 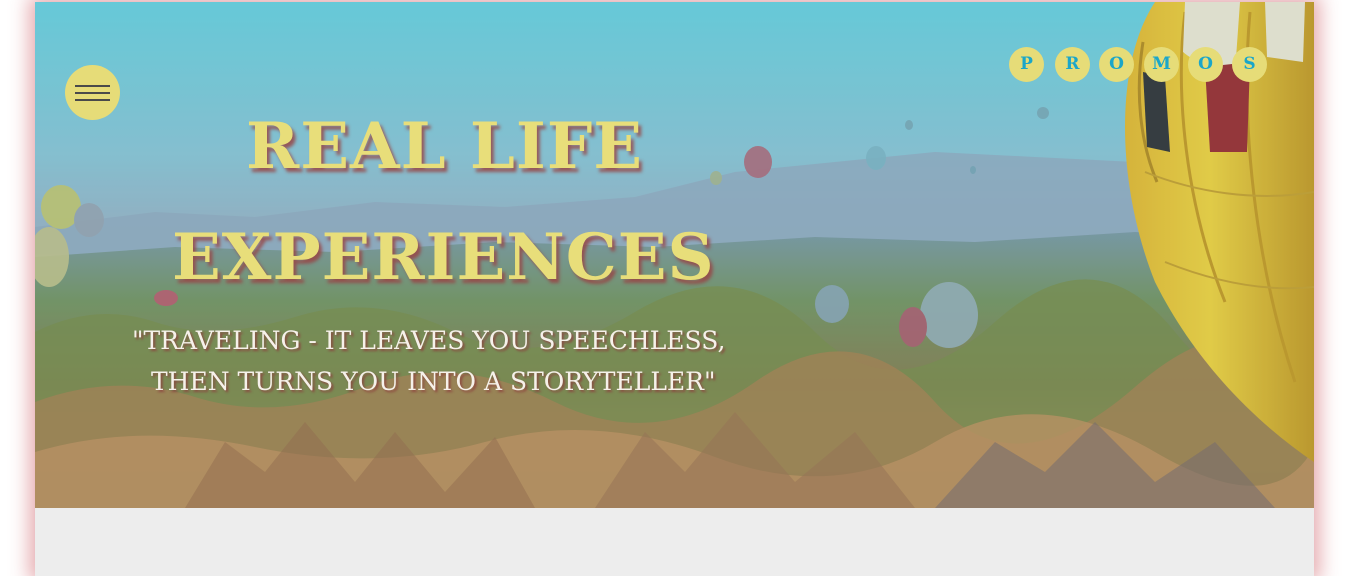 What do you see at coordinates (445, 146) in the screenshot?
I see `hero-title-line-1: REAL LIFE` at bounding box center [445, 146].